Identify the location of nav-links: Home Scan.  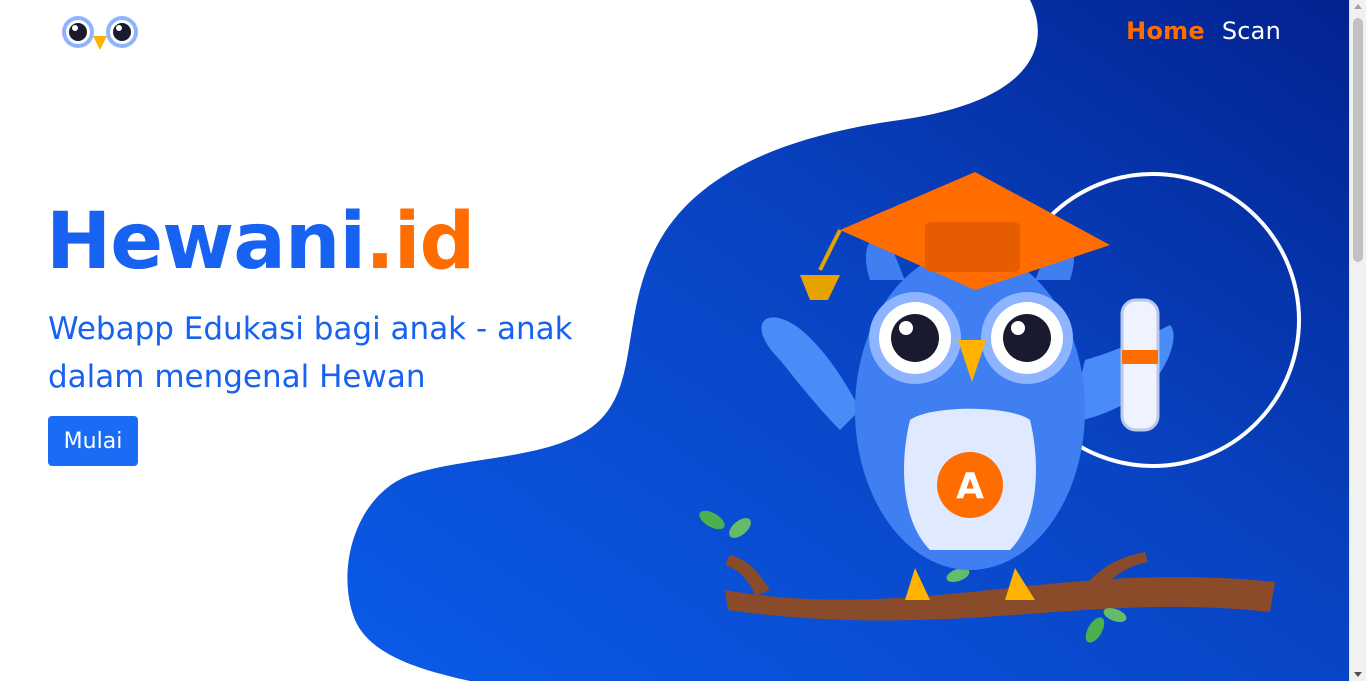
(1203, 31).